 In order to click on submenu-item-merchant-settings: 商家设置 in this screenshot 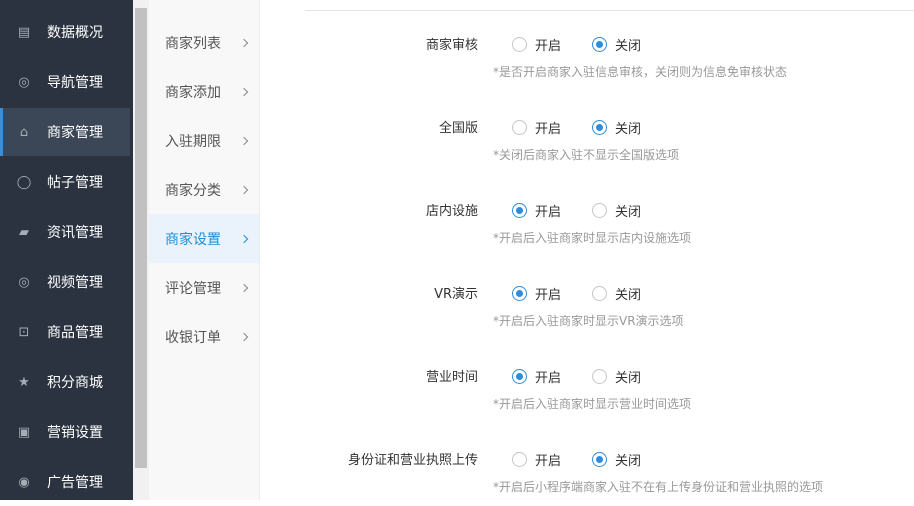, I will do `click(204, 238)`.